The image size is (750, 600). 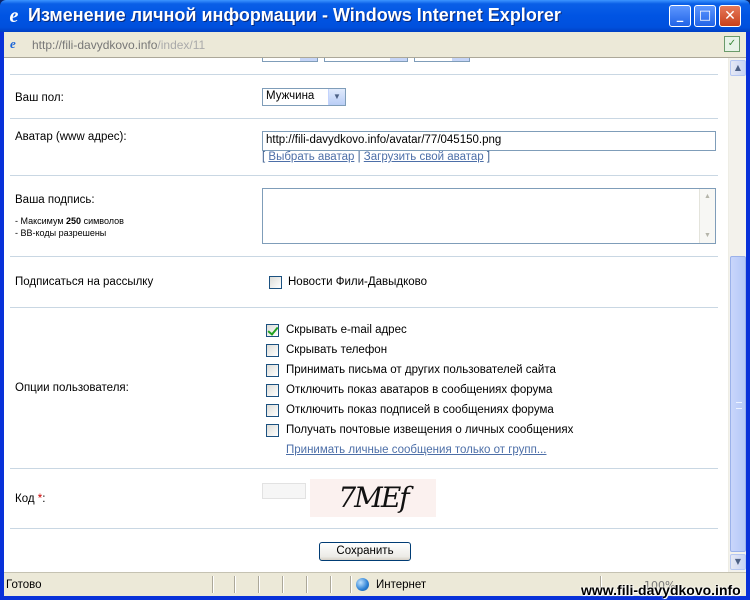 What do you see at coordinates (336, 97) in the screenshot?
I see `chevron-down-icon: ▼` at bounding box center [336, 97].